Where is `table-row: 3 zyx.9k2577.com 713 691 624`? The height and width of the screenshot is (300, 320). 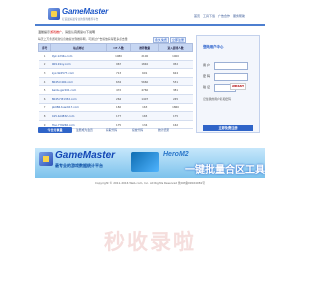
table-row: 3 zyx.9k2577.com 713 691 624 is located at coordinates (115, 73).